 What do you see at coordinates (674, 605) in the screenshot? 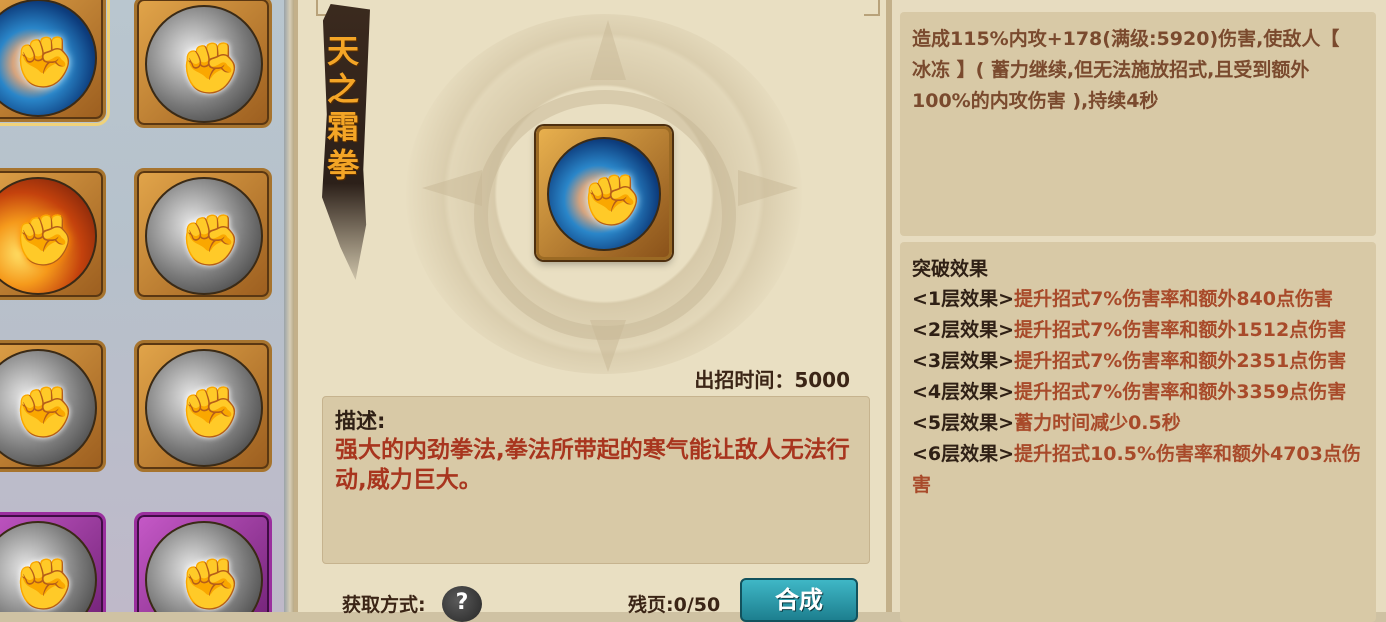
I see `fragment-count: 残页:0/50` at bounding box center [674, 605].